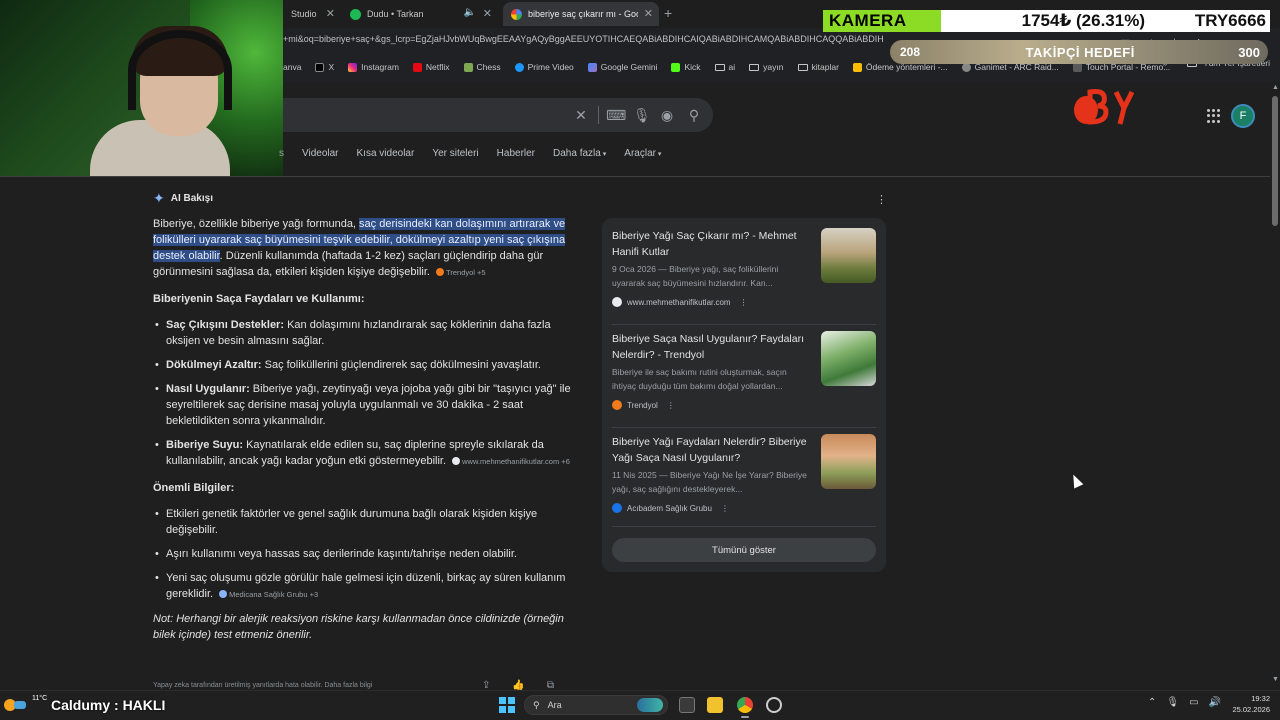  I want to click on goal-title: TAKİPÇİ HEDEFİ, so click(1080, 52).